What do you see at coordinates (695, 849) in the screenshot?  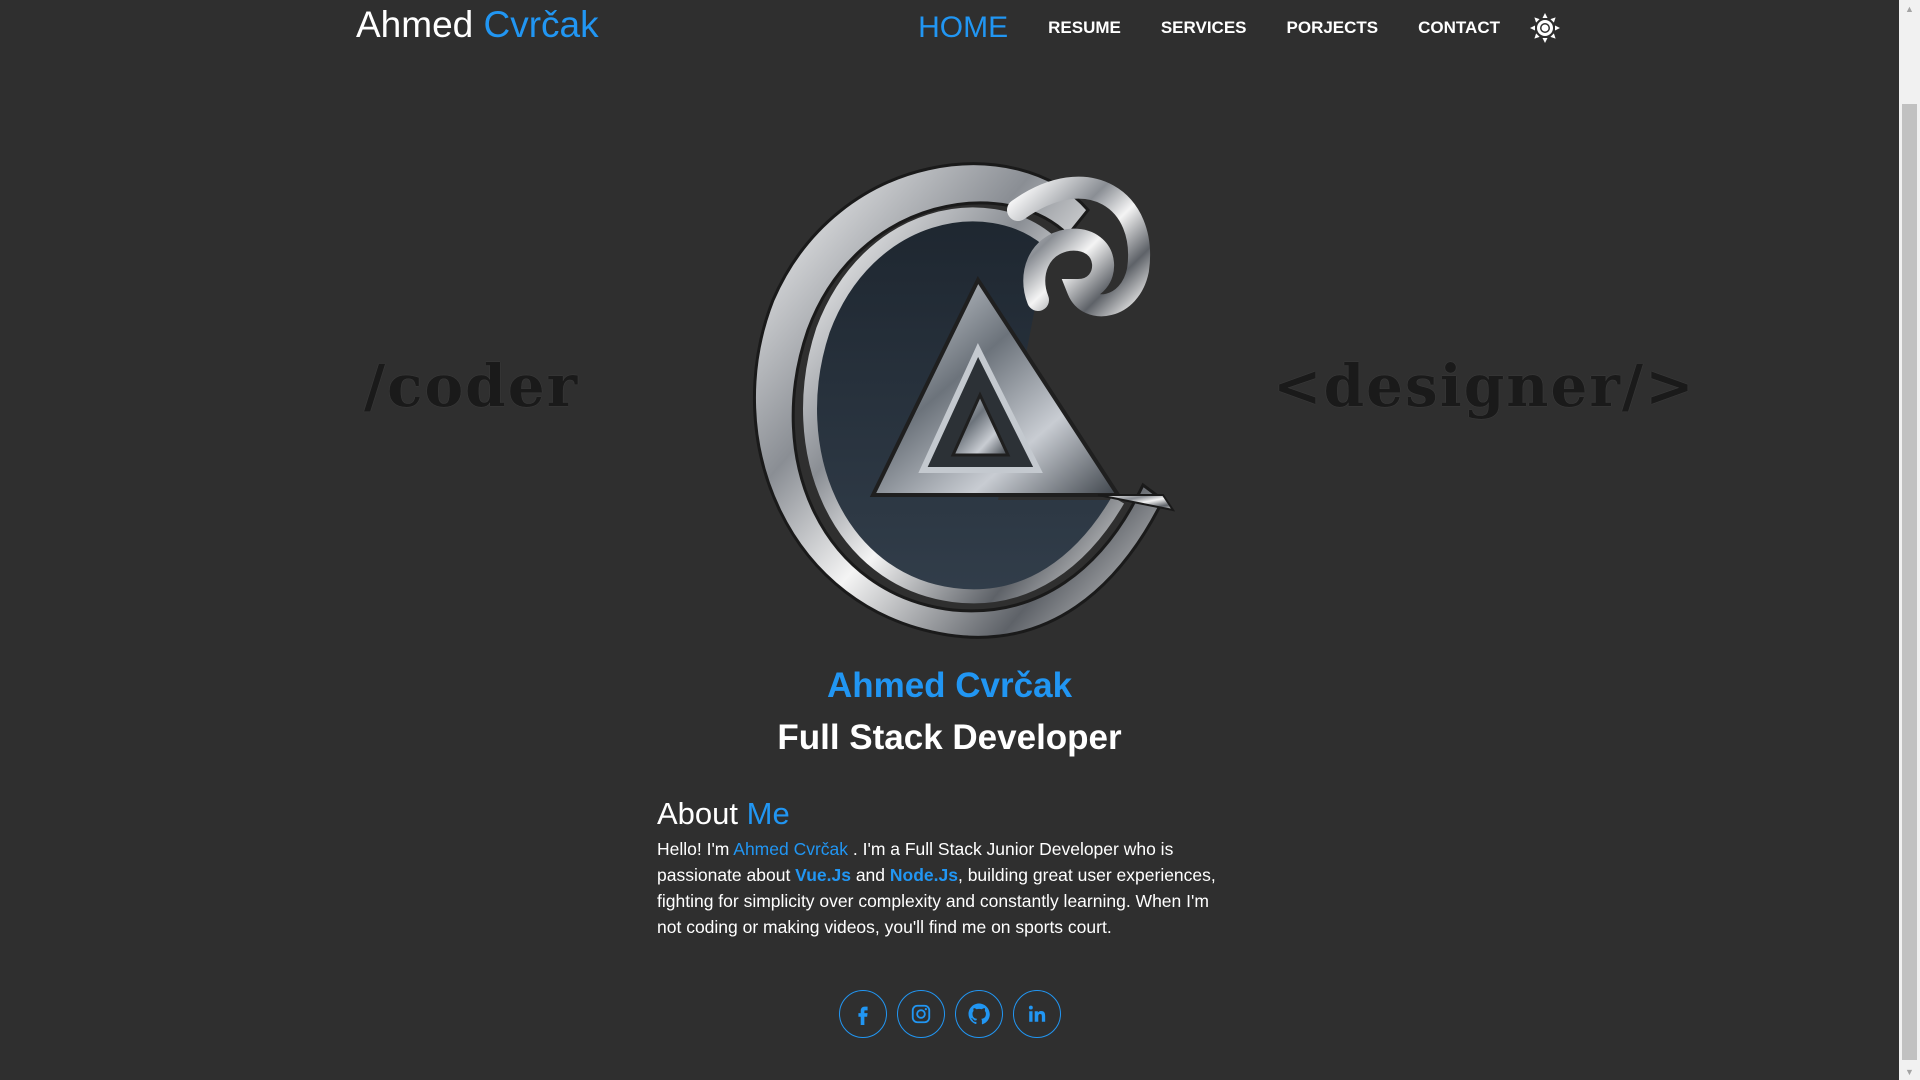 I see `about-text-1: Hello! I'm` at bounding box center [695, 849].